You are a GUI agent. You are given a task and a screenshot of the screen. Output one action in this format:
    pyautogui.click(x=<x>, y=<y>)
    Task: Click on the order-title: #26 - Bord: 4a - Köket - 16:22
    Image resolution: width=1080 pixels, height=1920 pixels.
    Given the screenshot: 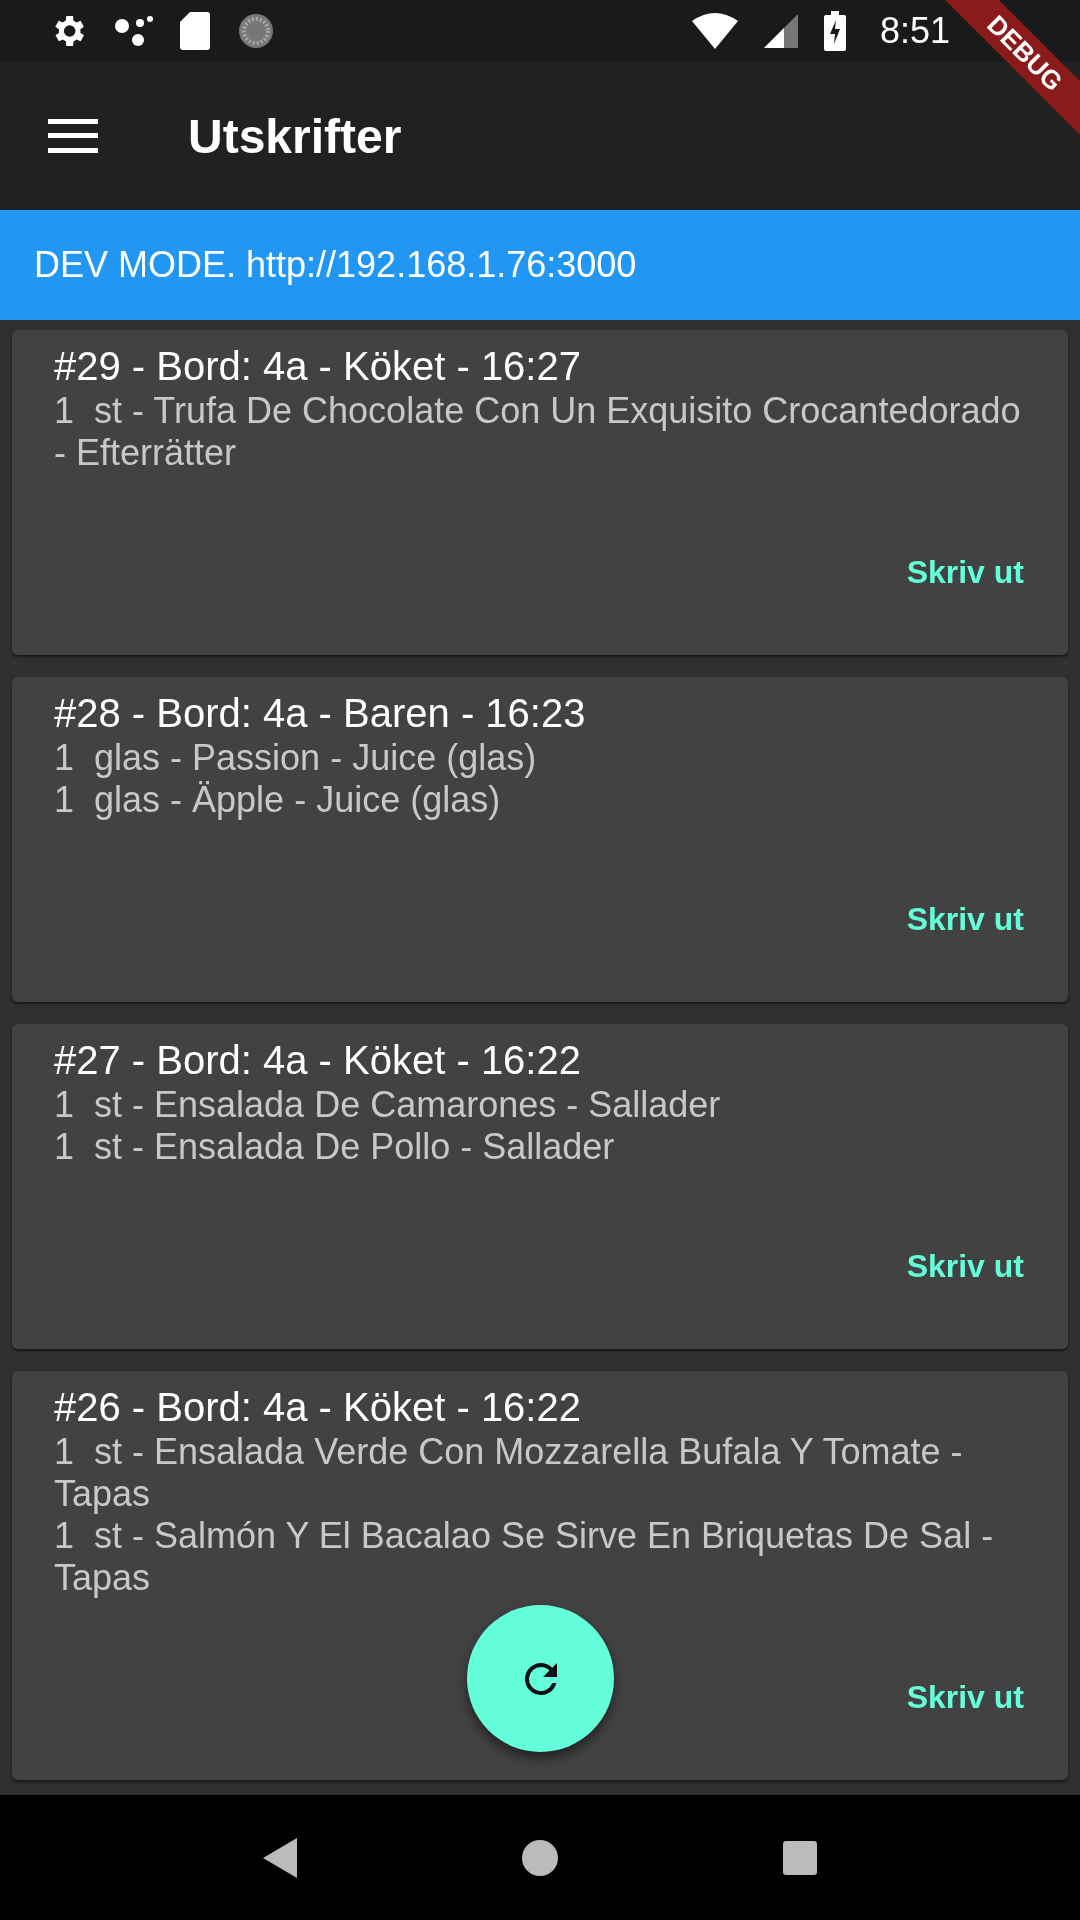 What is the action you would take?
    pyautogui.click(x=318, y=1407)
    